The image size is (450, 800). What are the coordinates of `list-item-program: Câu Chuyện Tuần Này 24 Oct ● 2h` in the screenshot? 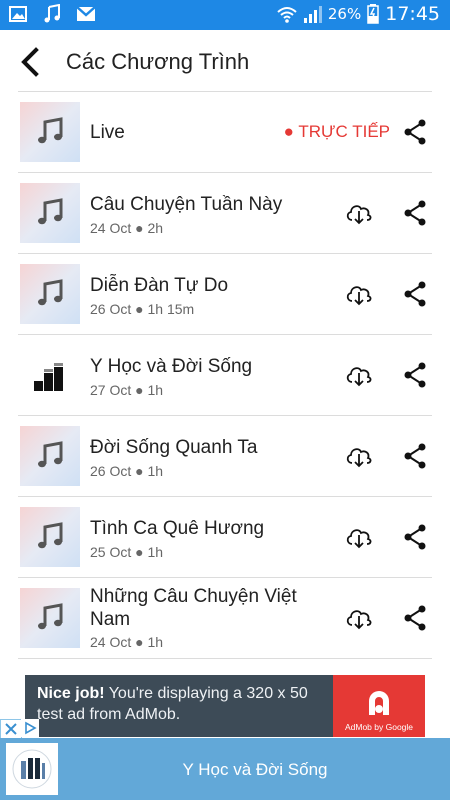 It's located at (225, 212).